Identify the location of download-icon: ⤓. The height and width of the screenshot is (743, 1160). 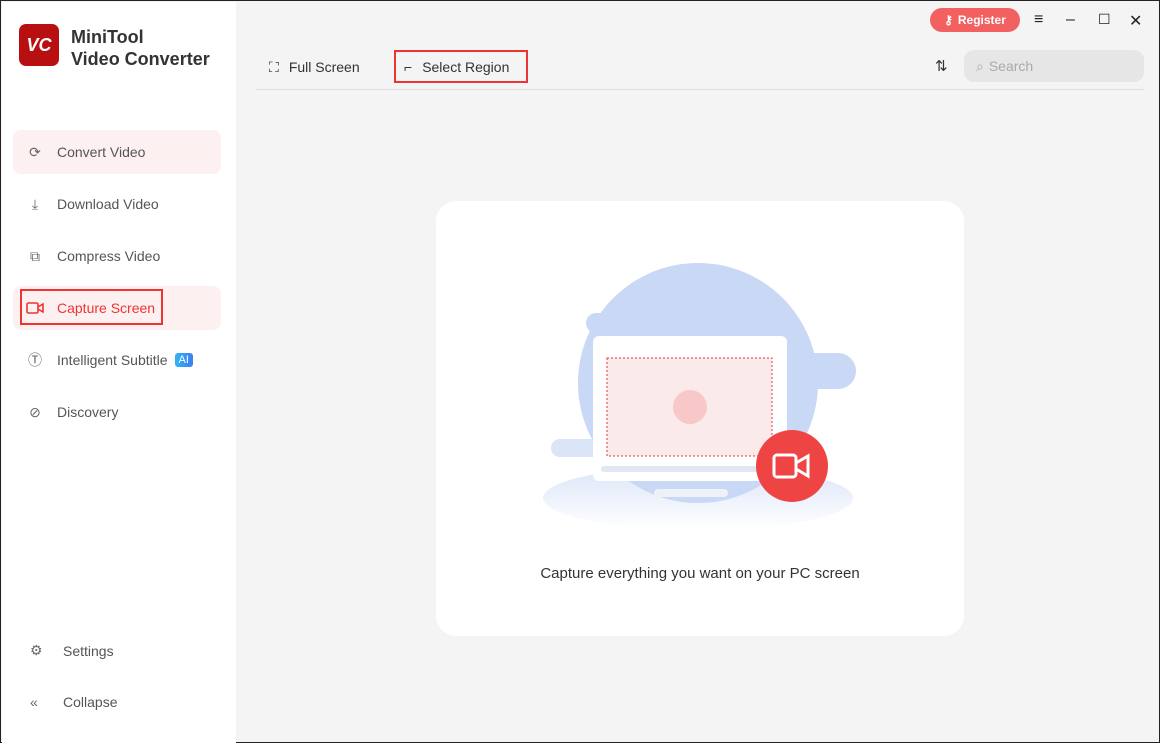
(35, 203).